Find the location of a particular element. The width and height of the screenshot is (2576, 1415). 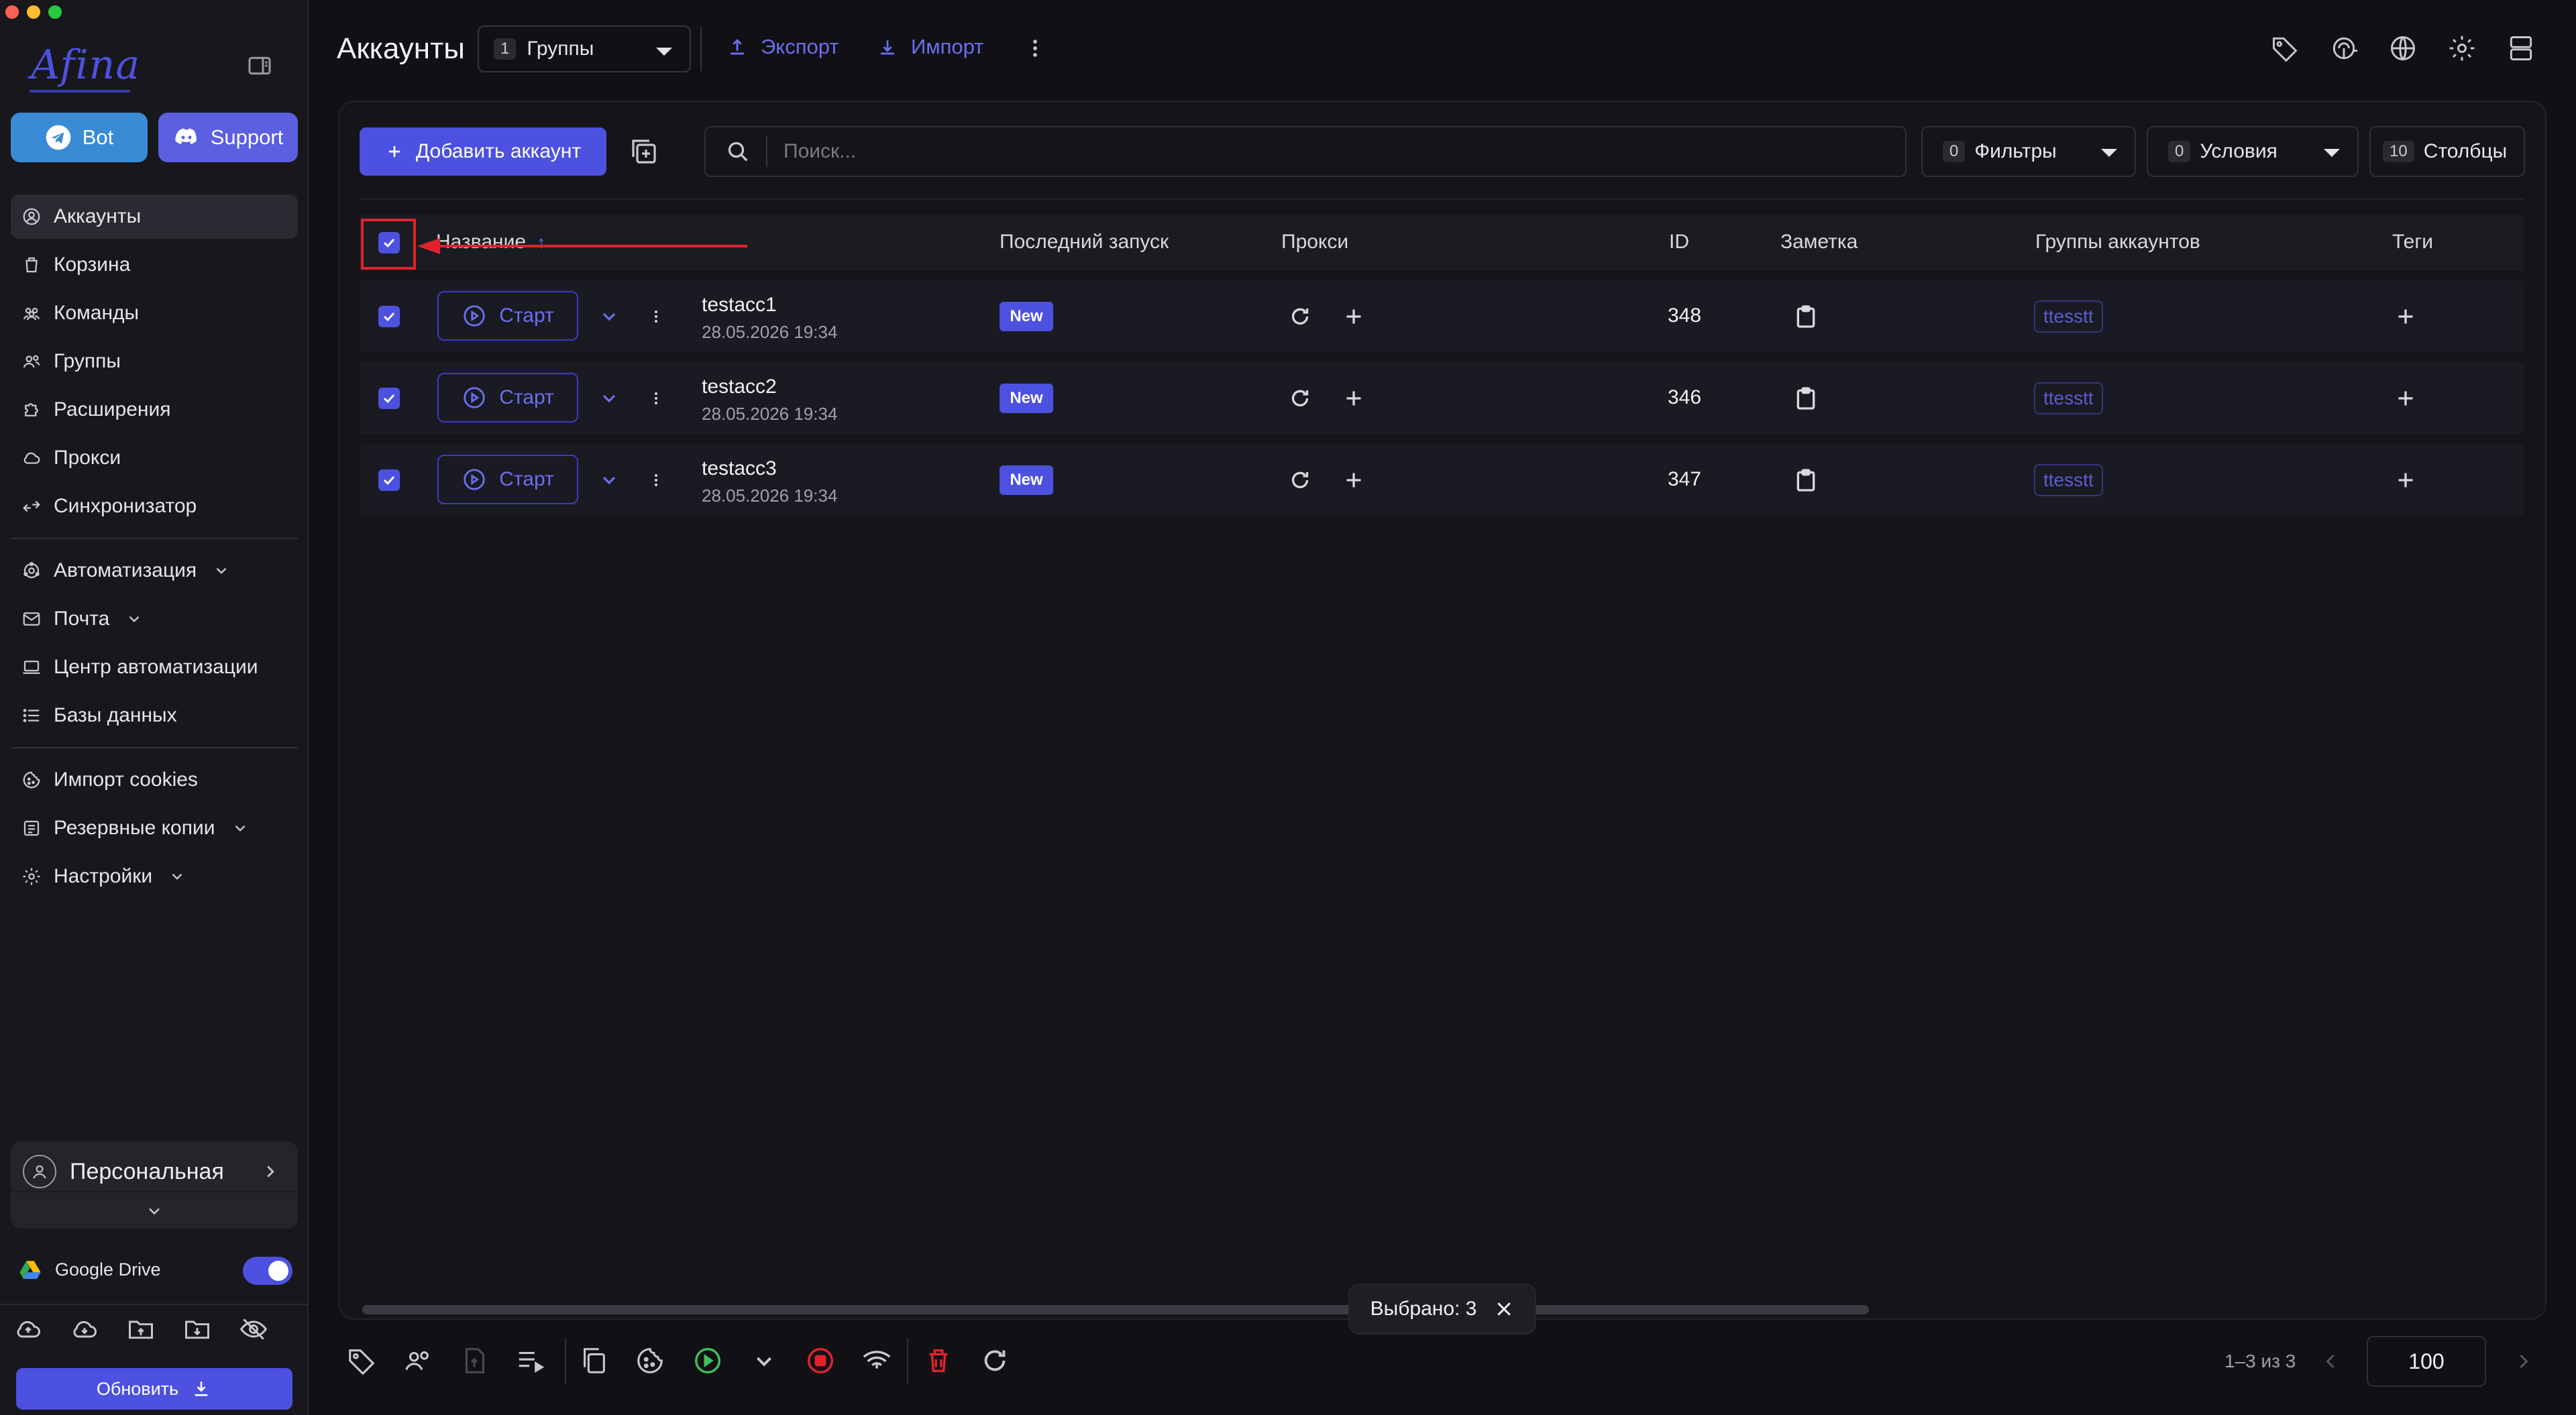

fingerprint-globe-icon is located at coordinates (2344, 48).